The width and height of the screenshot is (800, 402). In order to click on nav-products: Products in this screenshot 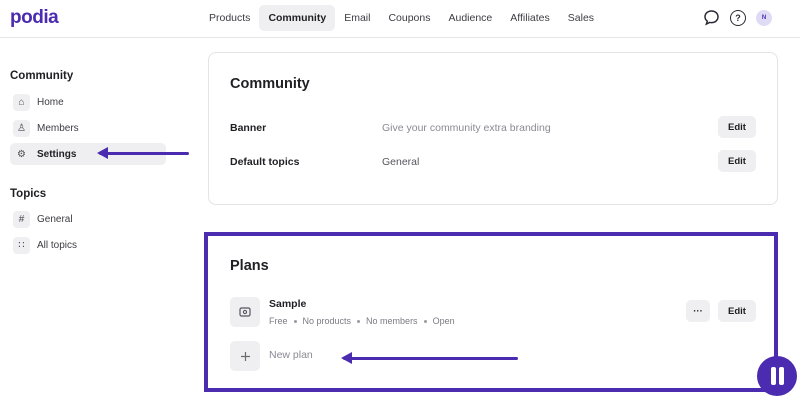, I will do `click(229, 18)`.